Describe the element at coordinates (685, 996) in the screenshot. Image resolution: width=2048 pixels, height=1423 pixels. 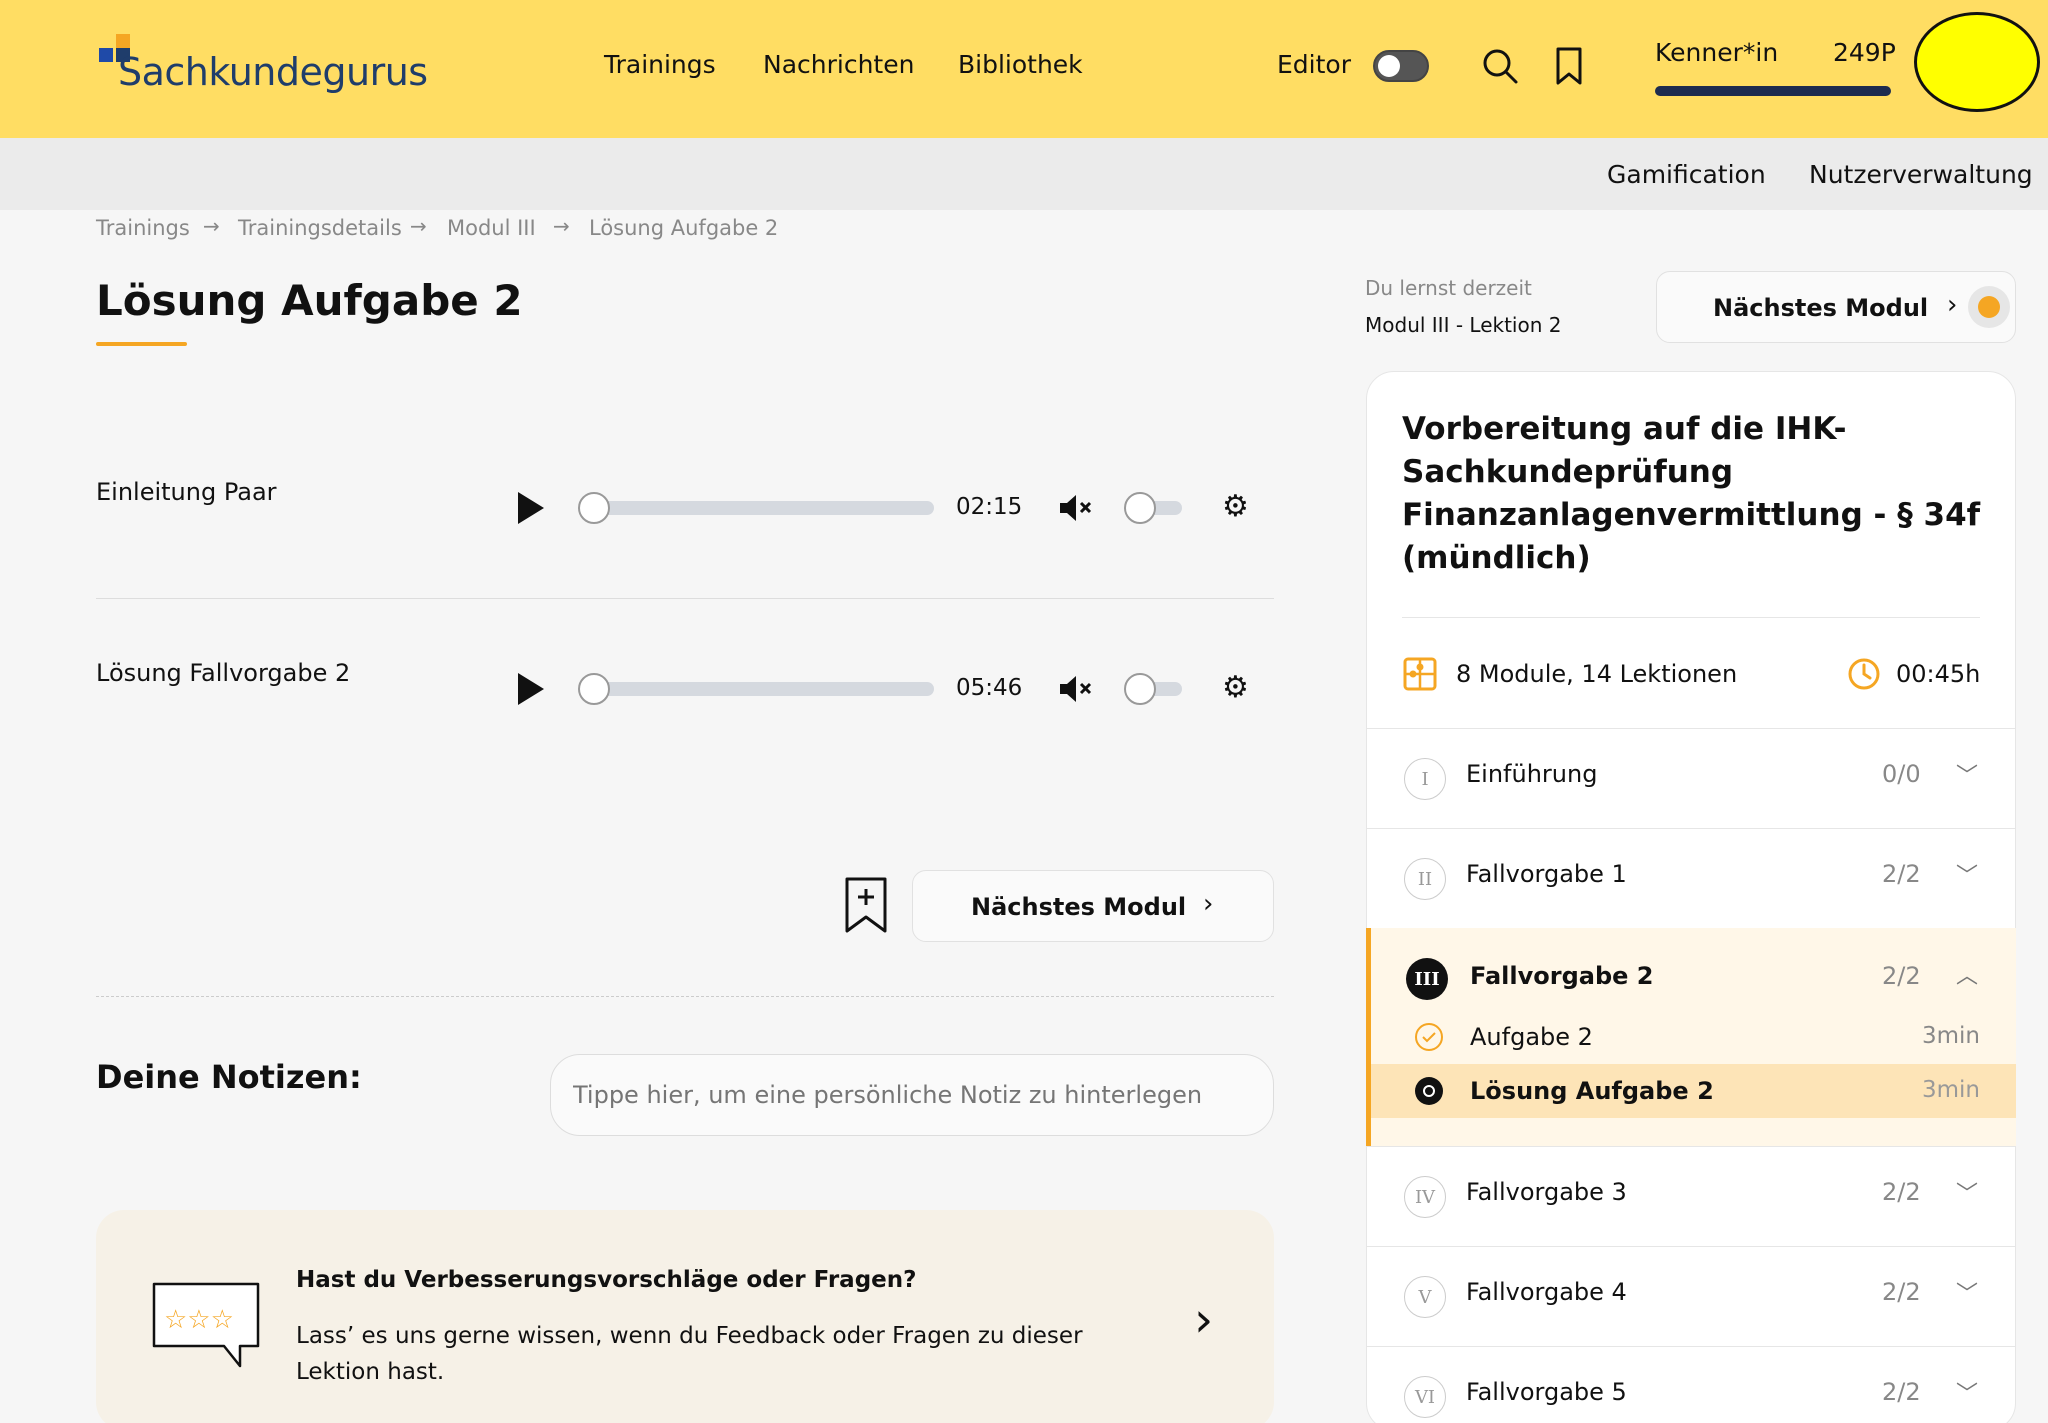
I see `notes-divider` at that location.